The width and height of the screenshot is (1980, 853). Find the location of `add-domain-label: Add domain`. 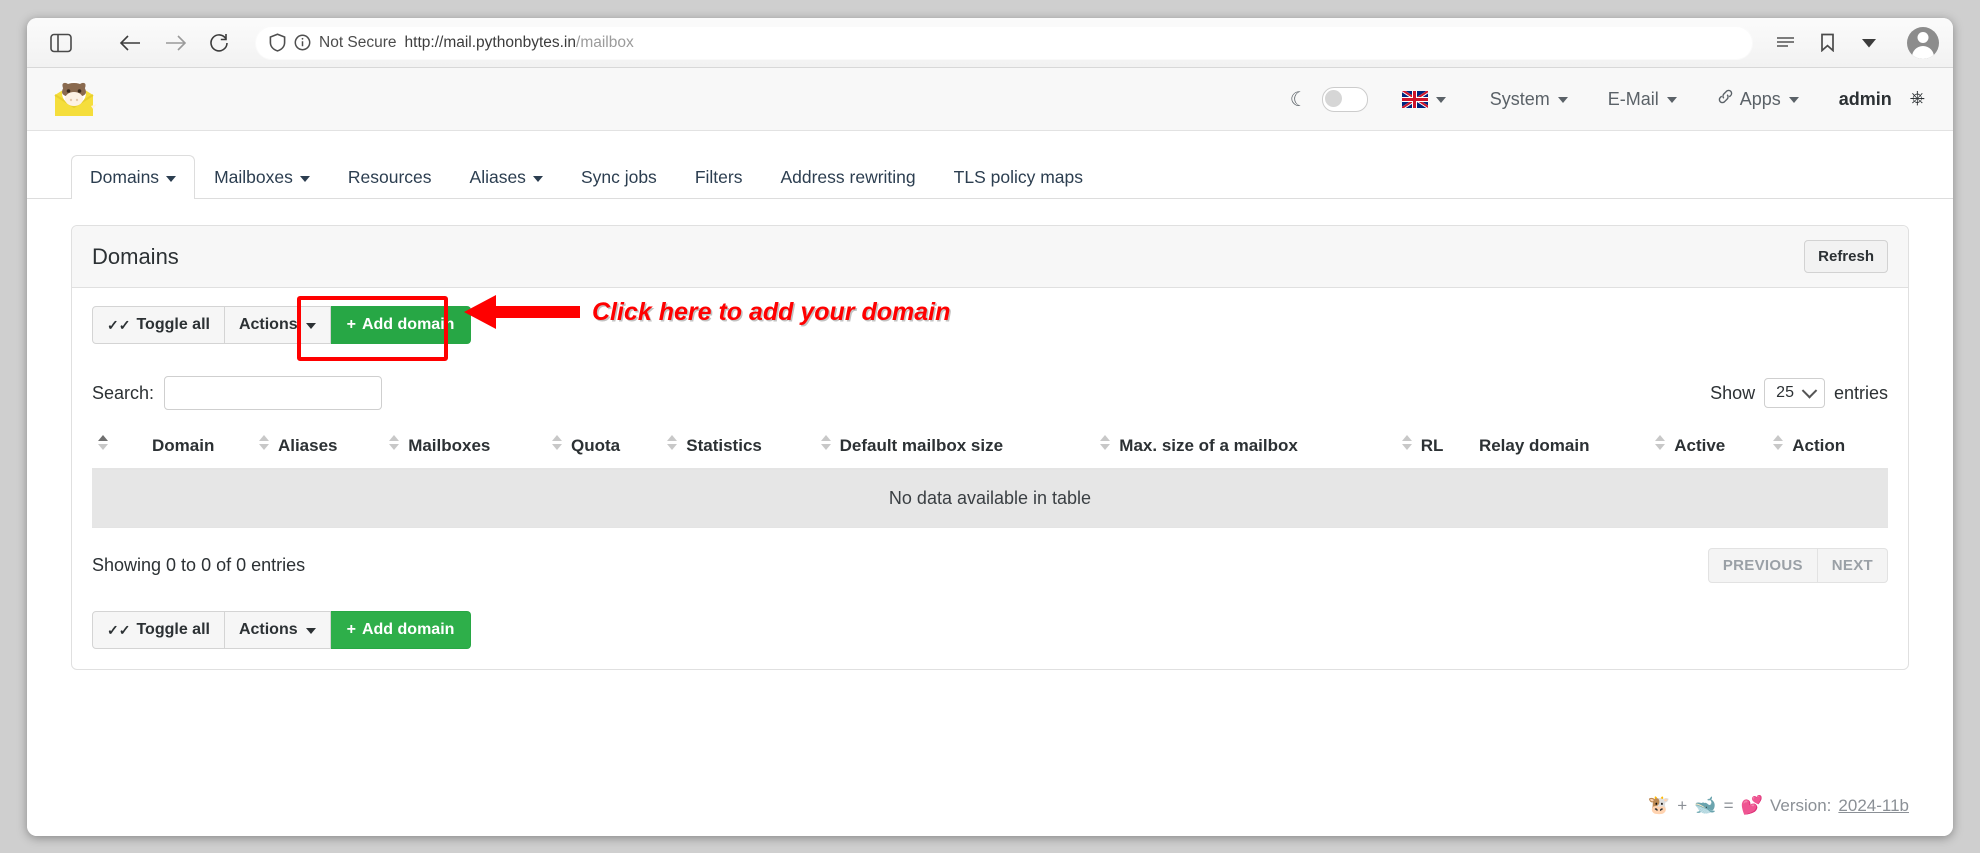

add-domain-label: Add domain is located at coordinates (408, 324).